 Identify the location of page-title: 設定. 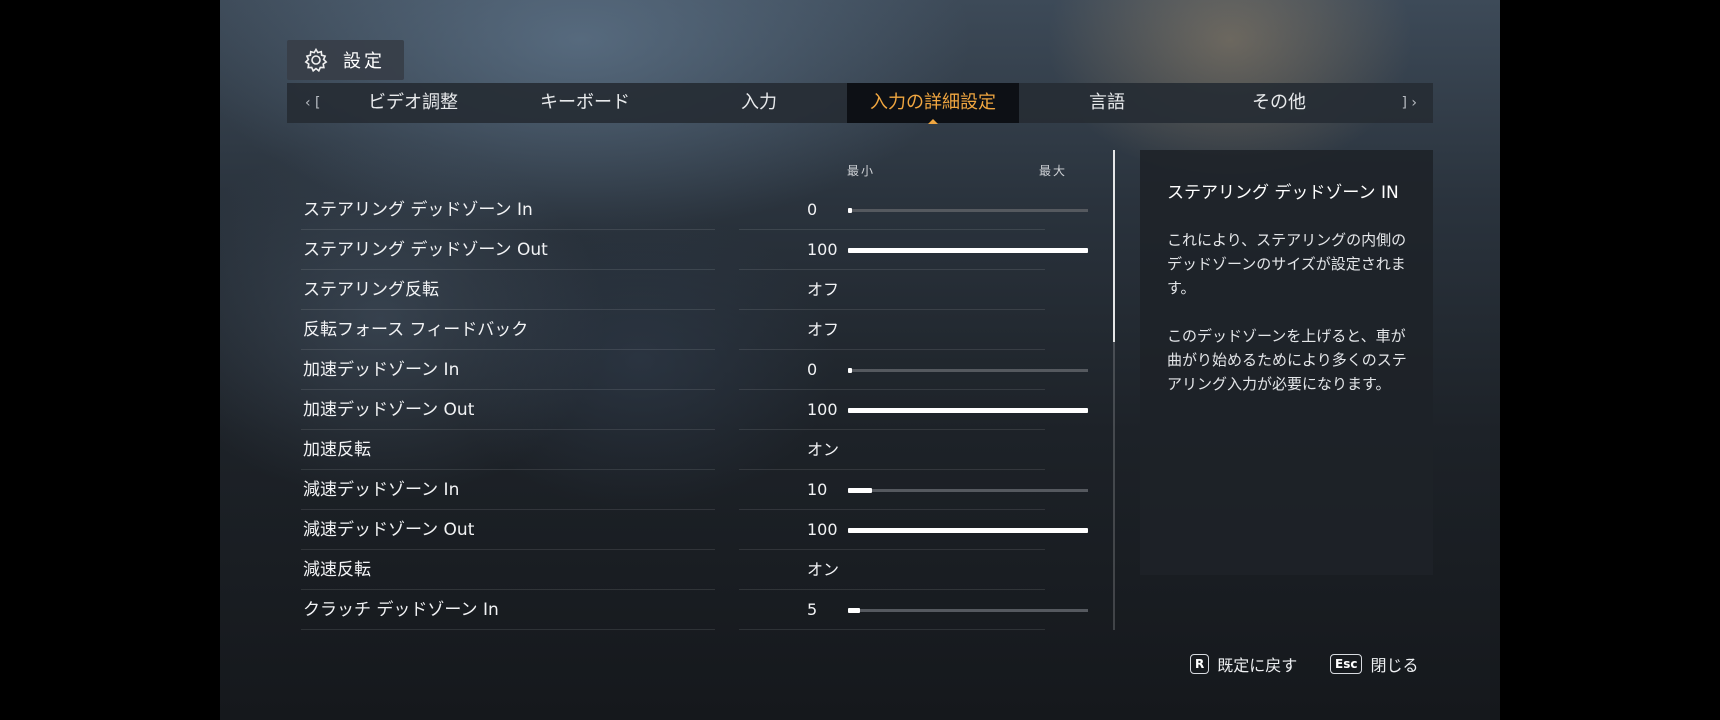
(364, 61).